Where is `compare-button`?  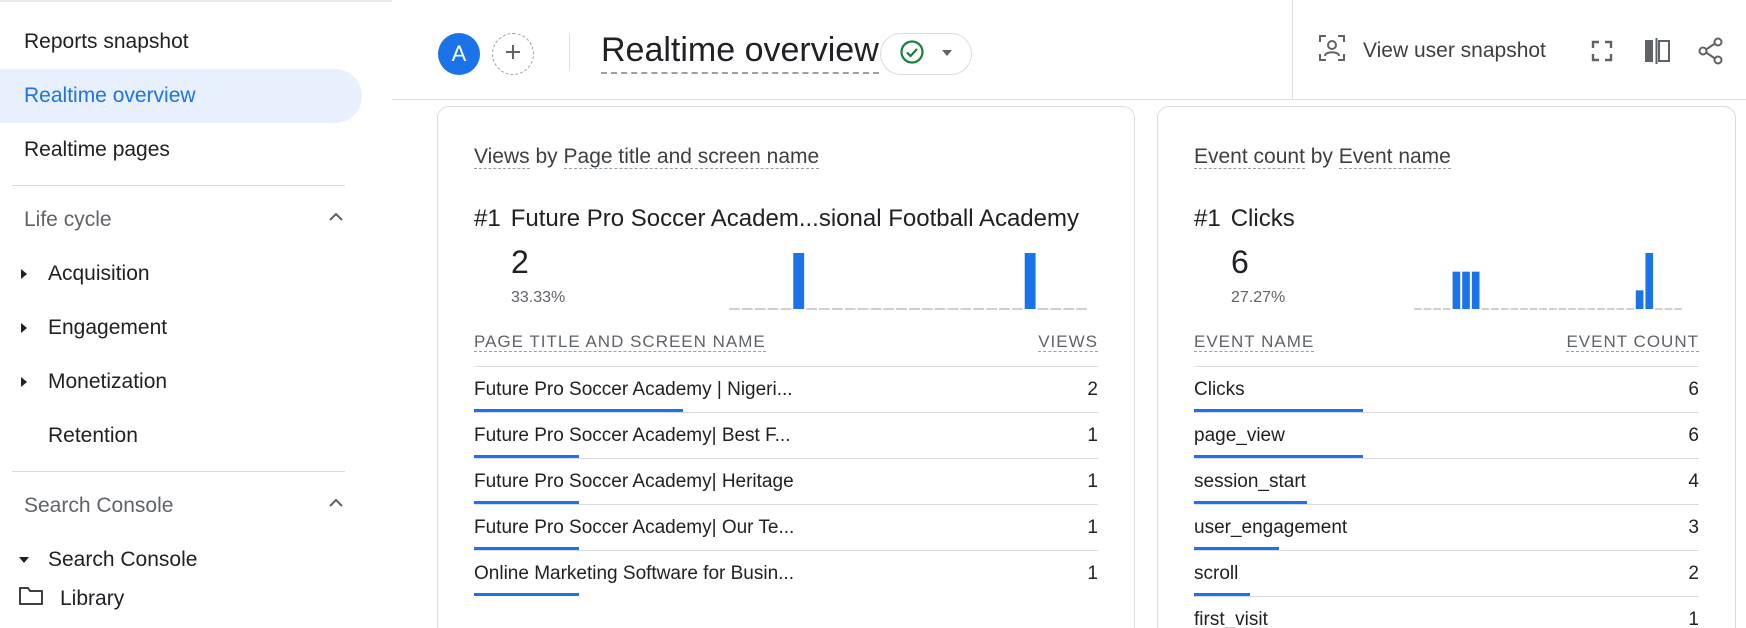 compare-button is located at coordinates (1657, 53).